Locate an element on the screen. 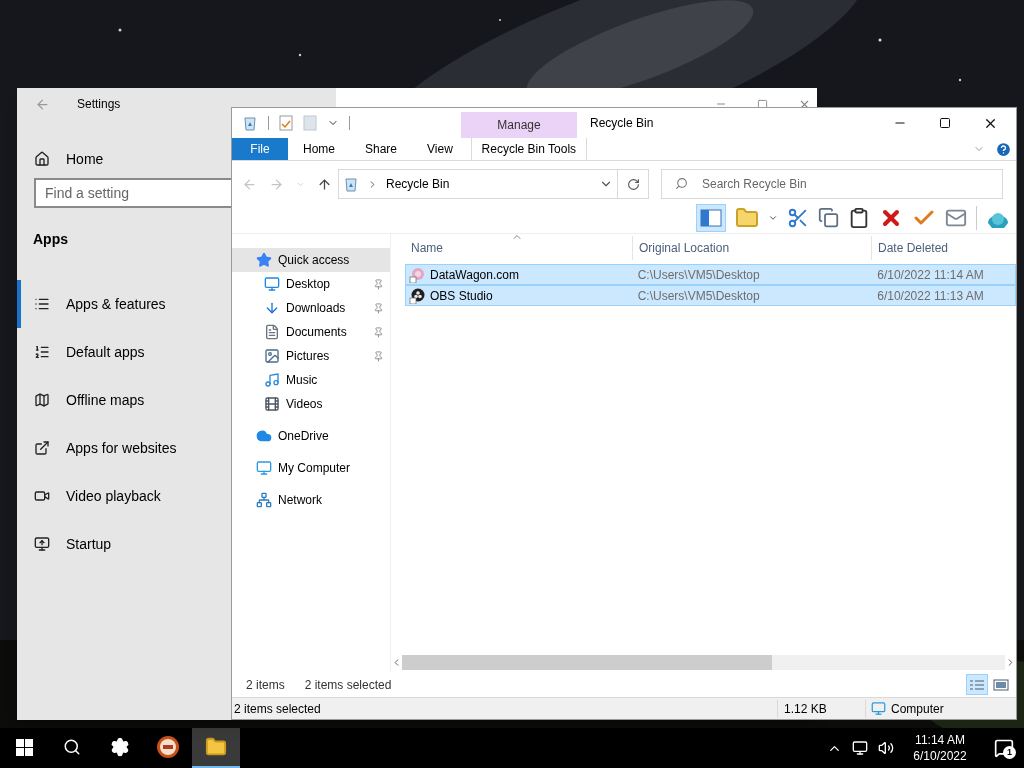 This screenshot has height=768, width=1024. scissors-icon is located at coordinates (798, 217).